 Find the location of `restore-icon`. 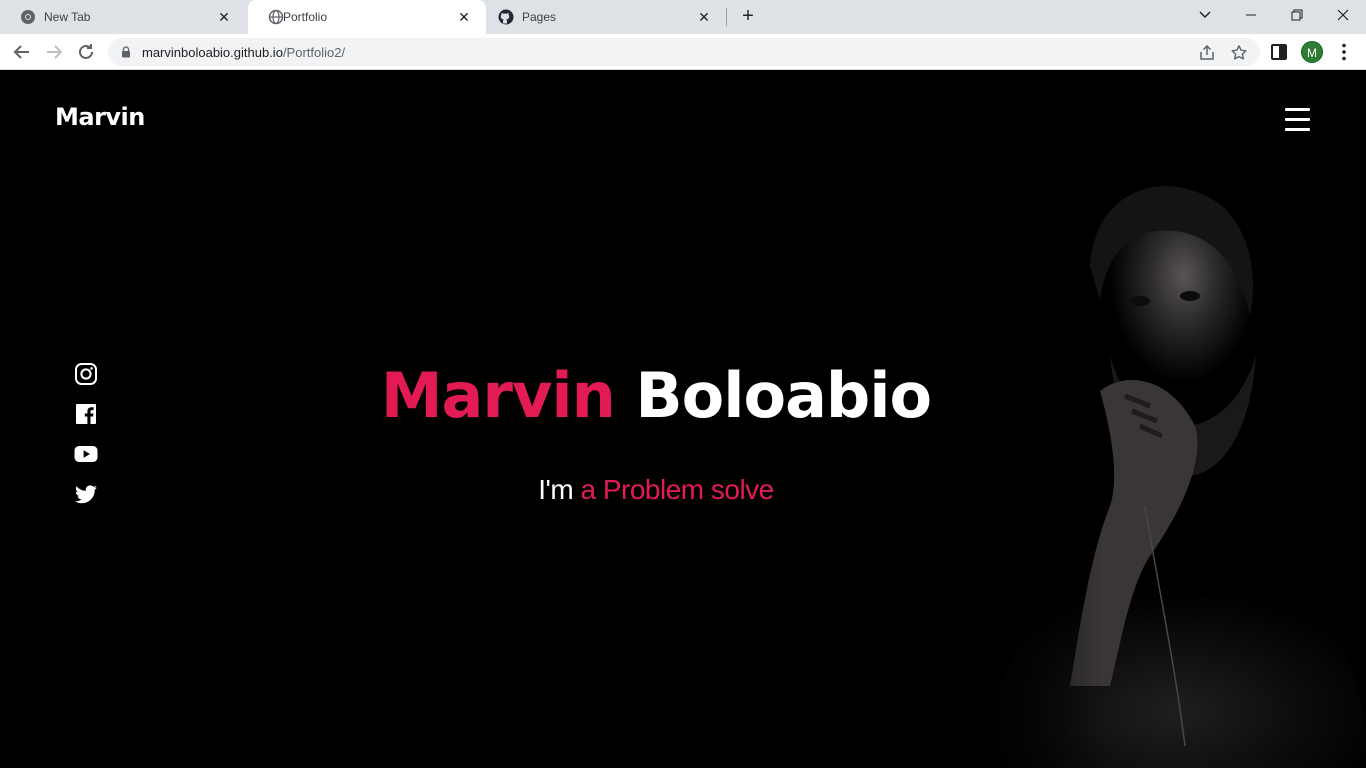

restore-icon is located at coordinates (1297, 15).